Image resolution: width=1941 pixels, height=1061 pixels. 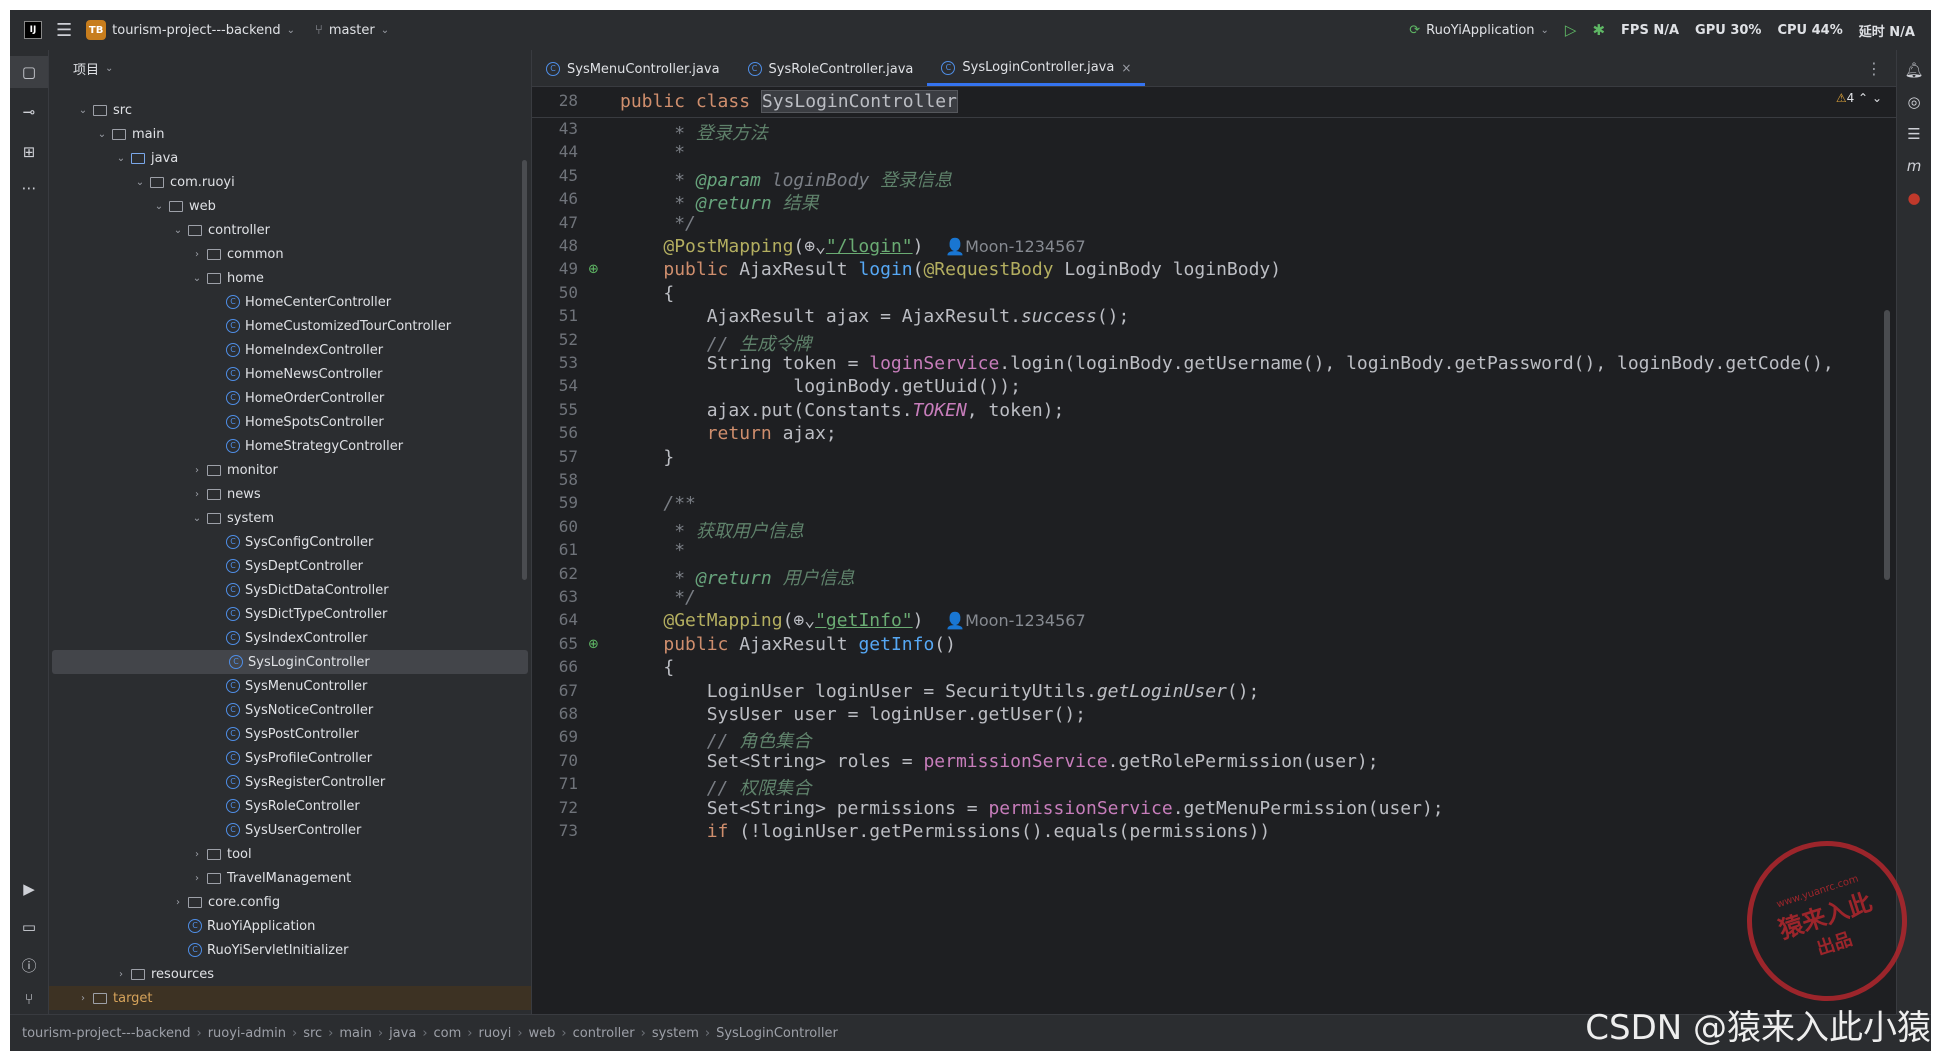 I want to click on editor-tab: C SysMenuController.java, so click(x=633, y=69).